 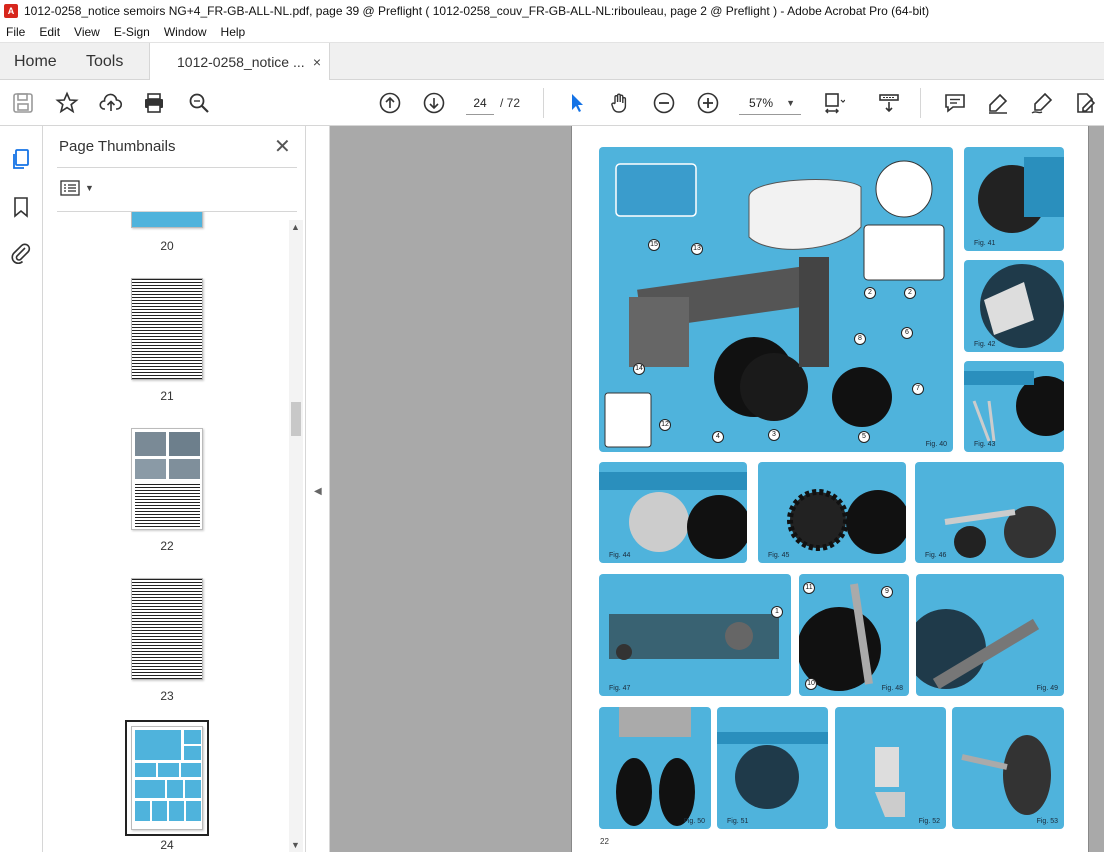 What do you see at coordinates (390, 103) in the screenshot?
I see `page-up-icon` at bounding box center [390, 103].